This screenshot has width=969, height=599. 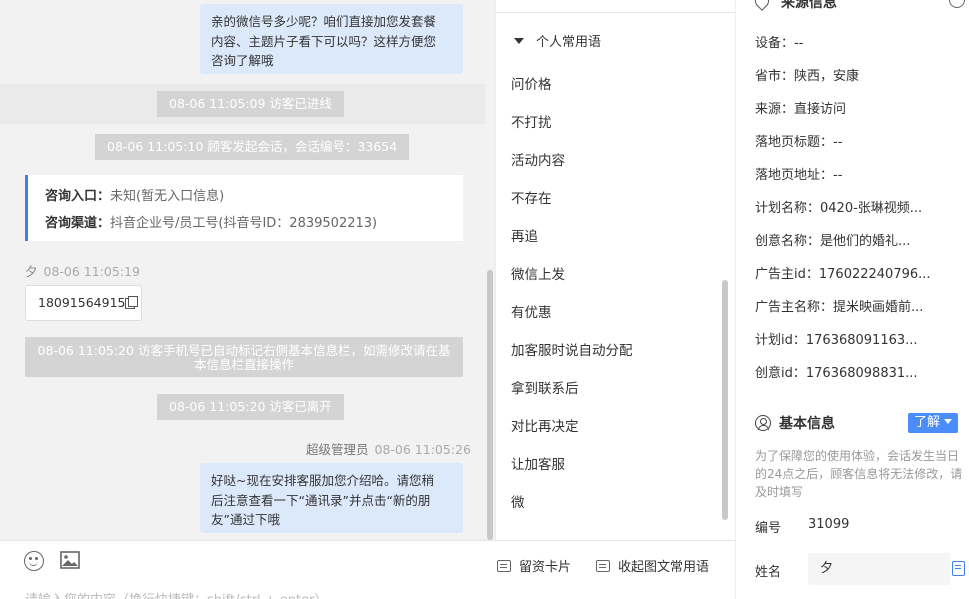 I want to click on image-icon, so click(x=70, y=560).